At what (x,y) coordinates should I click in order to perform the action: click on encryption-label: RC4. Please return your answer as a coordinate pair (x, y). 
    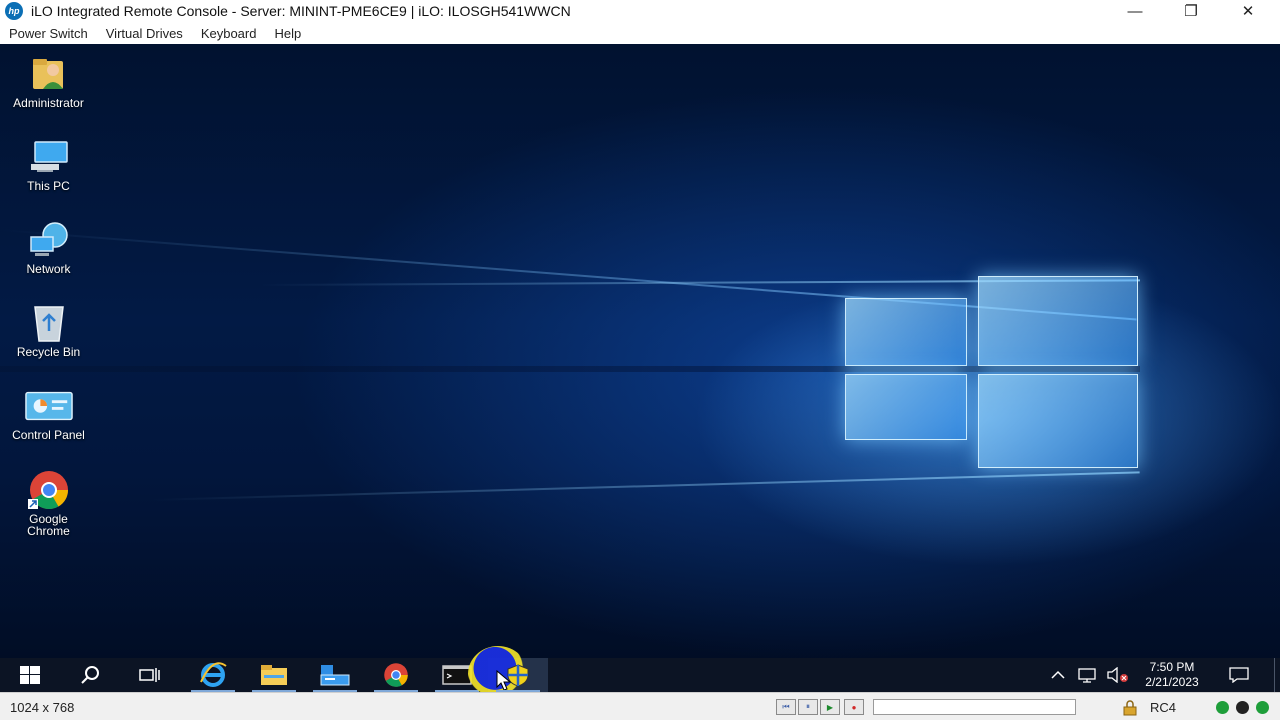
    Looking at the image, I should click on (1163, 707).